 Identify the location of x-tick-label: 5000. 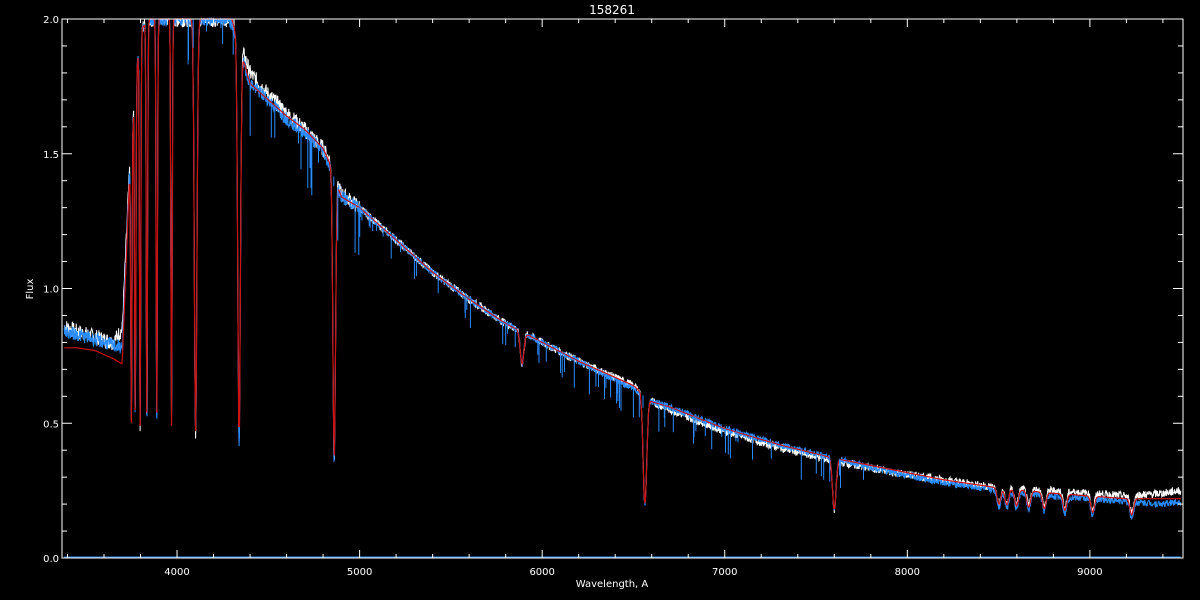
(359, 572).